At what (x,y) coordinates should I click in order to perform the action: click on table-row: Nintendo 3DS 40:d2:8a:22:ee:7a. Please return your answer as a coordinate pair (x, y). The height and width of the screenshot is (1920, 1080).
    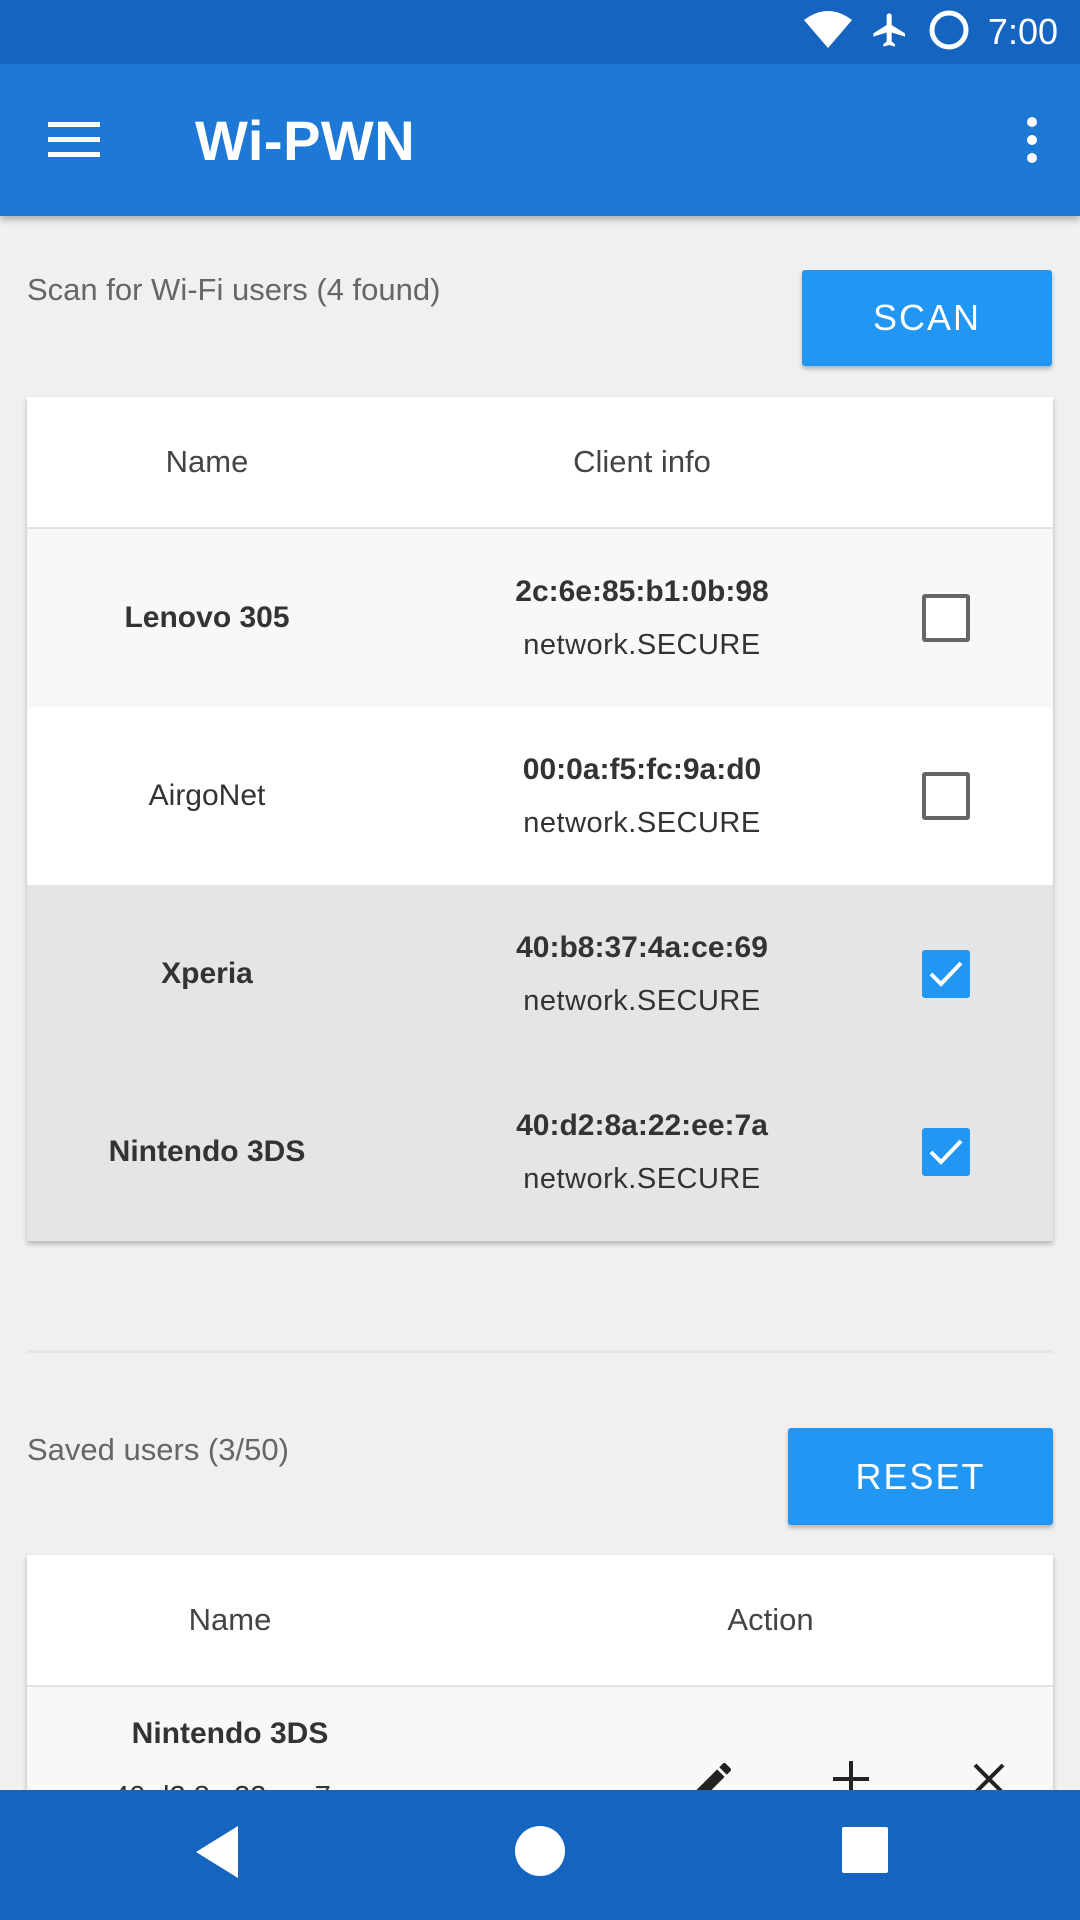
    Looking at the image, I should click on (540, 1741).